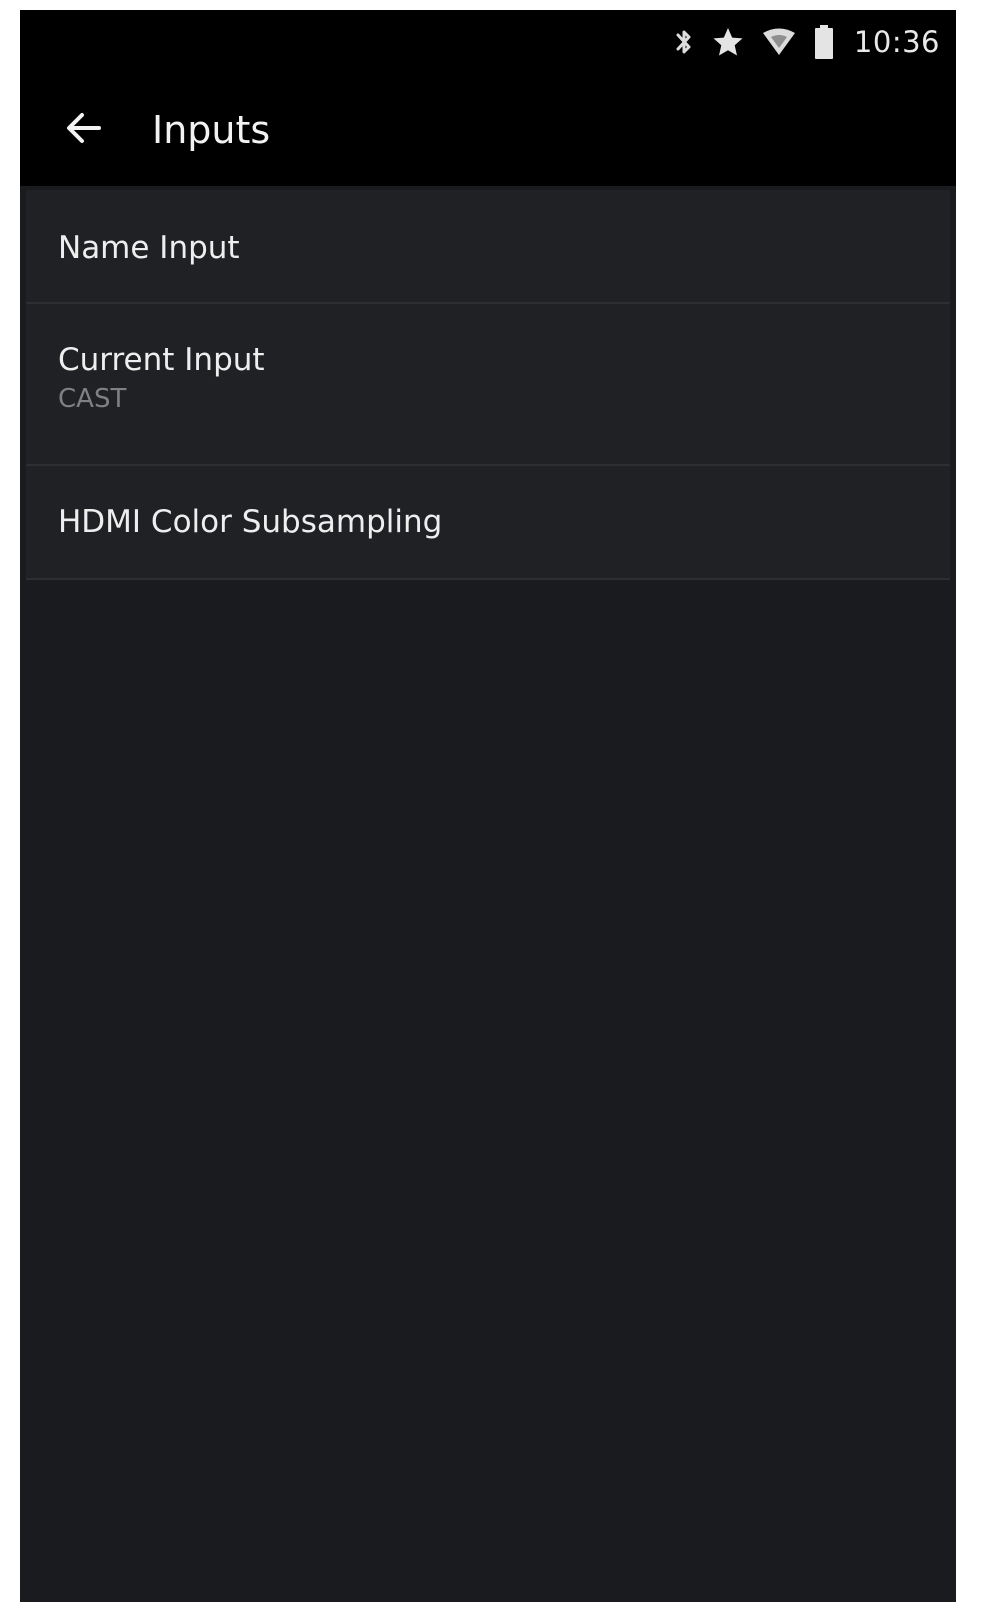 The height and width of the screenshot is (1610, 981). Describe the element at coordinates (92, 399) in the screenshot. I see `setting-value: CAST` at that location.